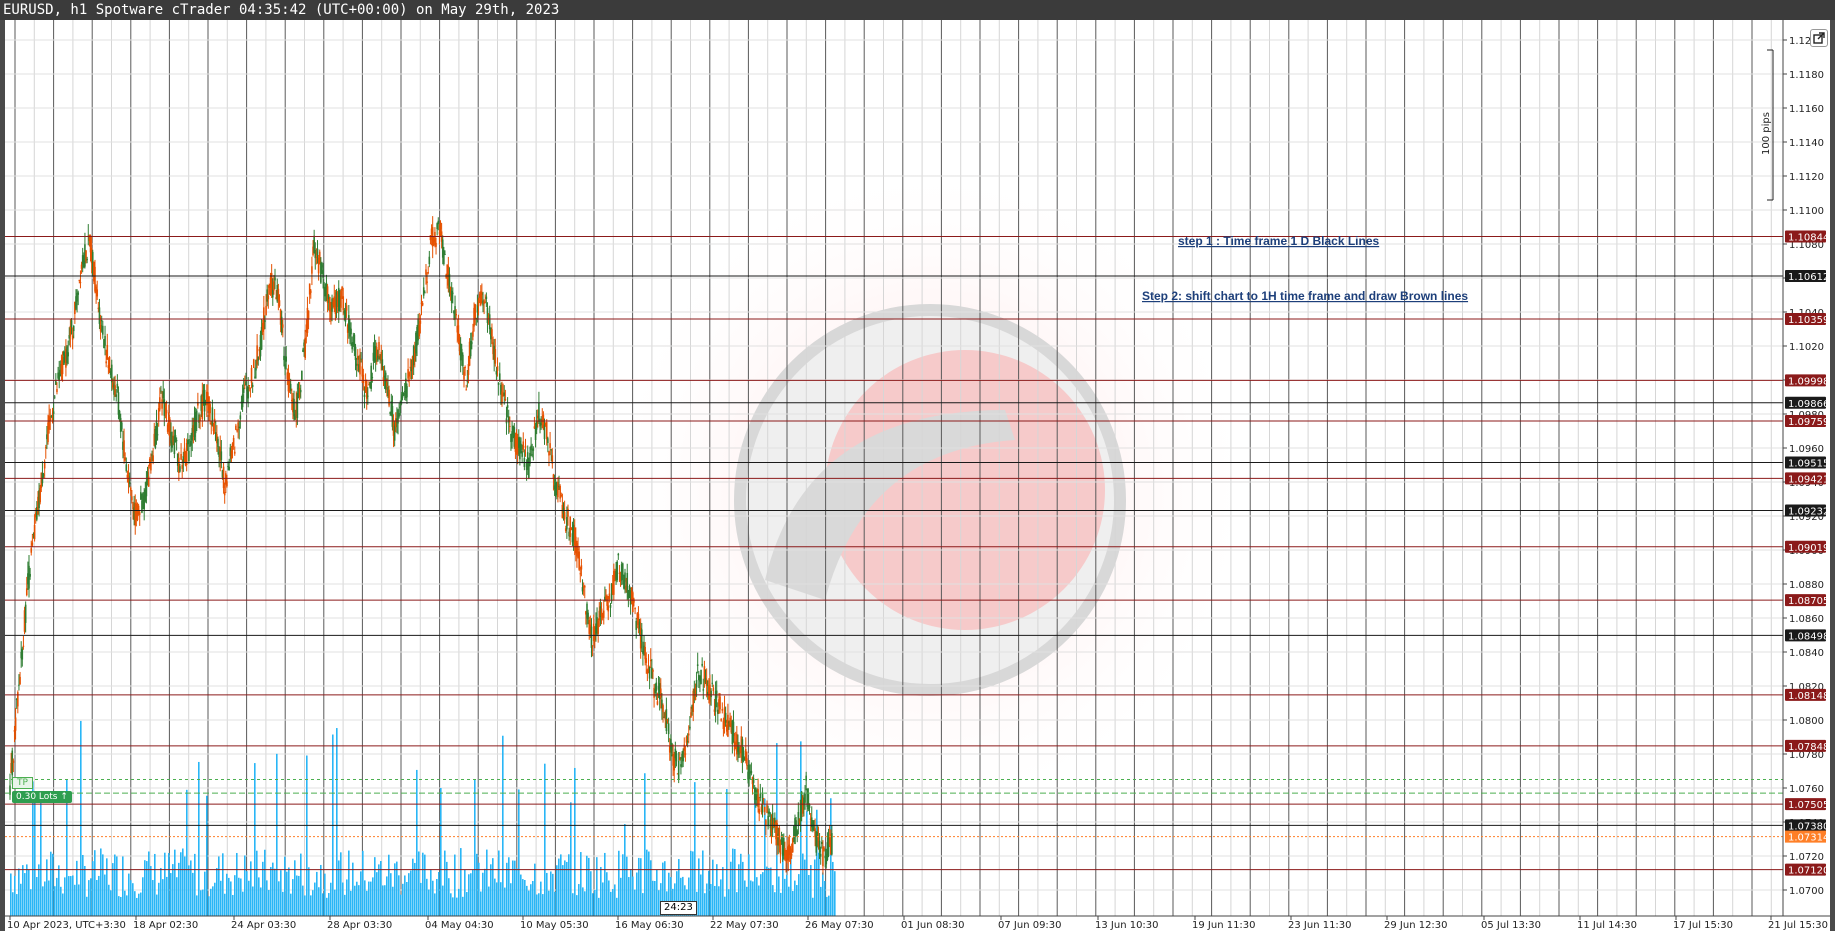 The height and width of the screenshot is (931, 1835). I want to click on annotation-step1: step 1 : Time frame 1 D Black Lines, so click(1279, 241).